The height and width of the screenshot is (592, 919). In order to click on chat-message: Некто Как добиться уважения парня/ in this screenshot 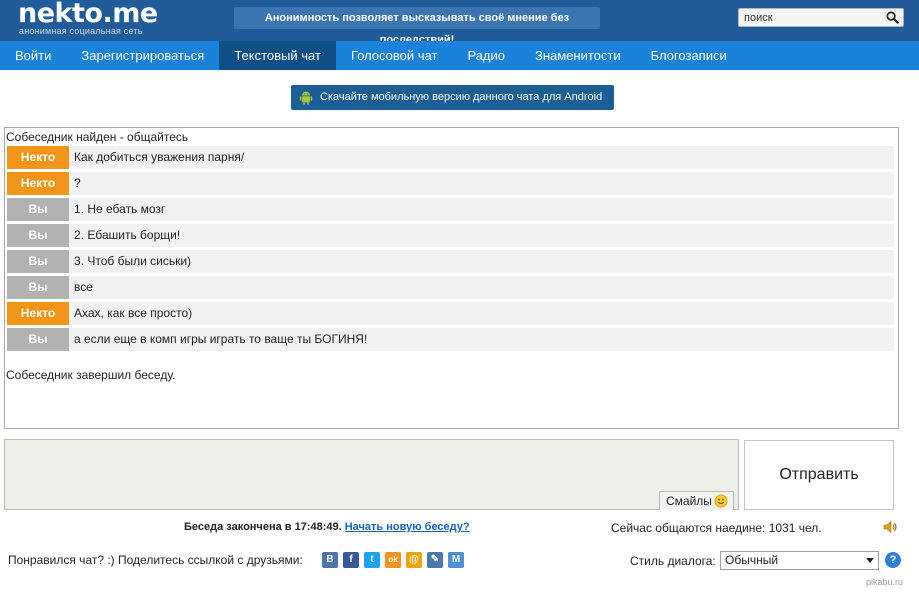, I will do `click(450, 157)`.